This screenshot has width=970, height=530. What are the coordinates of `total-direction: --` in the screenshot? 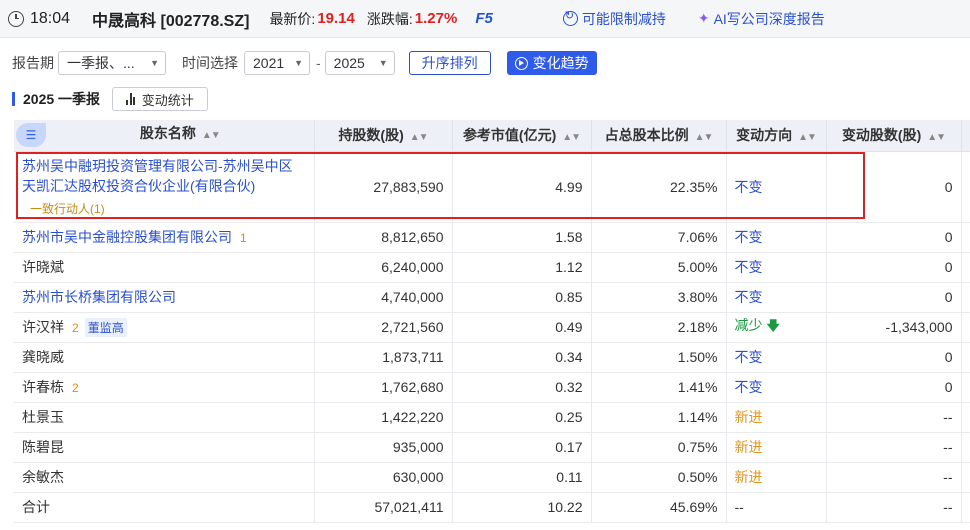 It's located at (776, 507).